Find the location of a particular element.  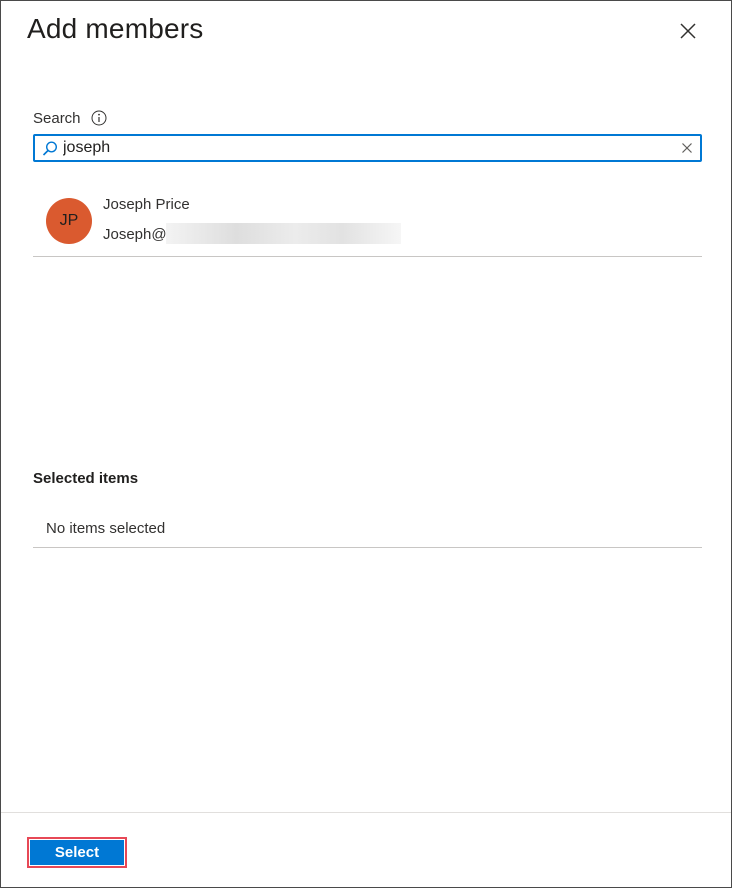

avatar-initials: JP is located at coordinates (69, 220).